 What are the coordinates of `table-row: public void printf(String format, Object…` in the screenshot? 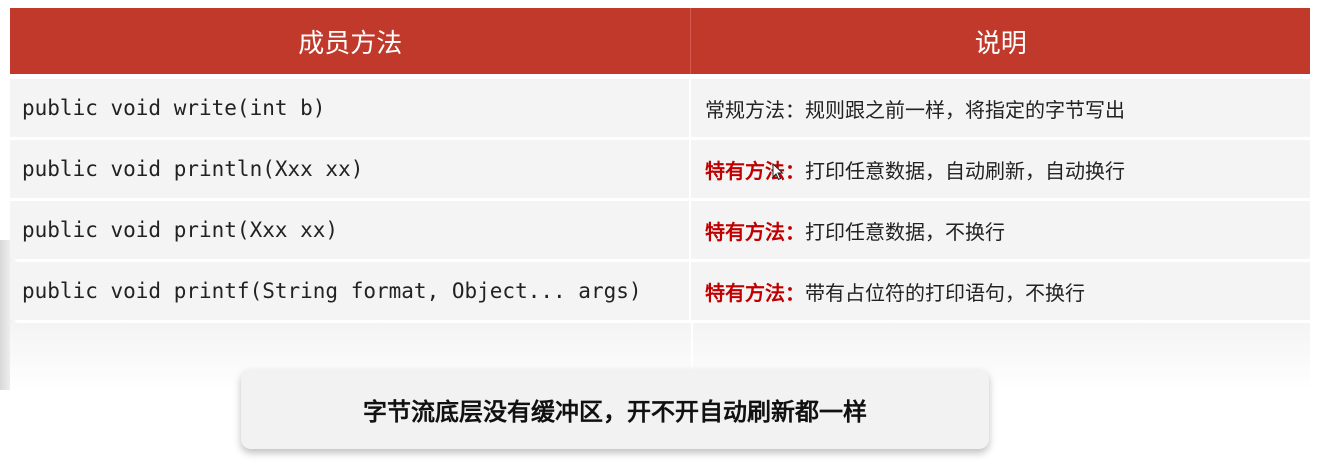 It's located at (660, 291).